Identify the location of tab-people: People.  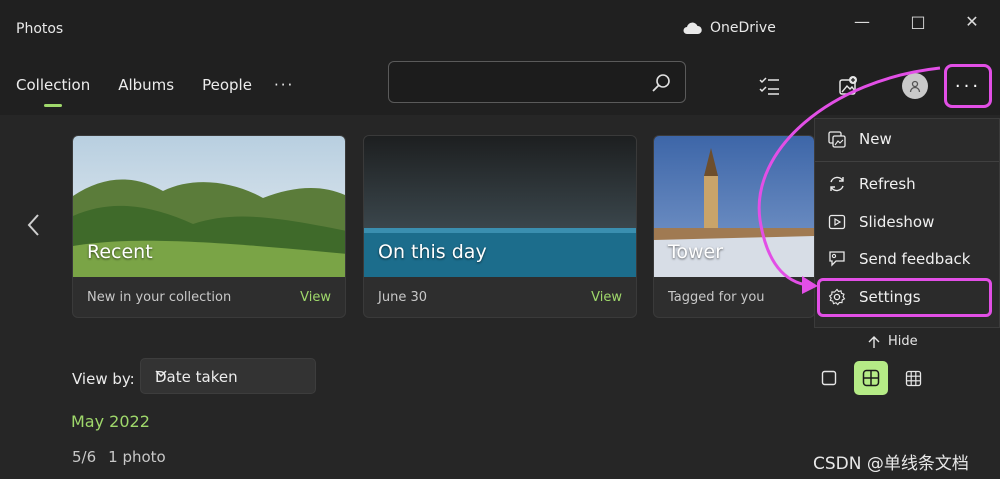
(227, 88).